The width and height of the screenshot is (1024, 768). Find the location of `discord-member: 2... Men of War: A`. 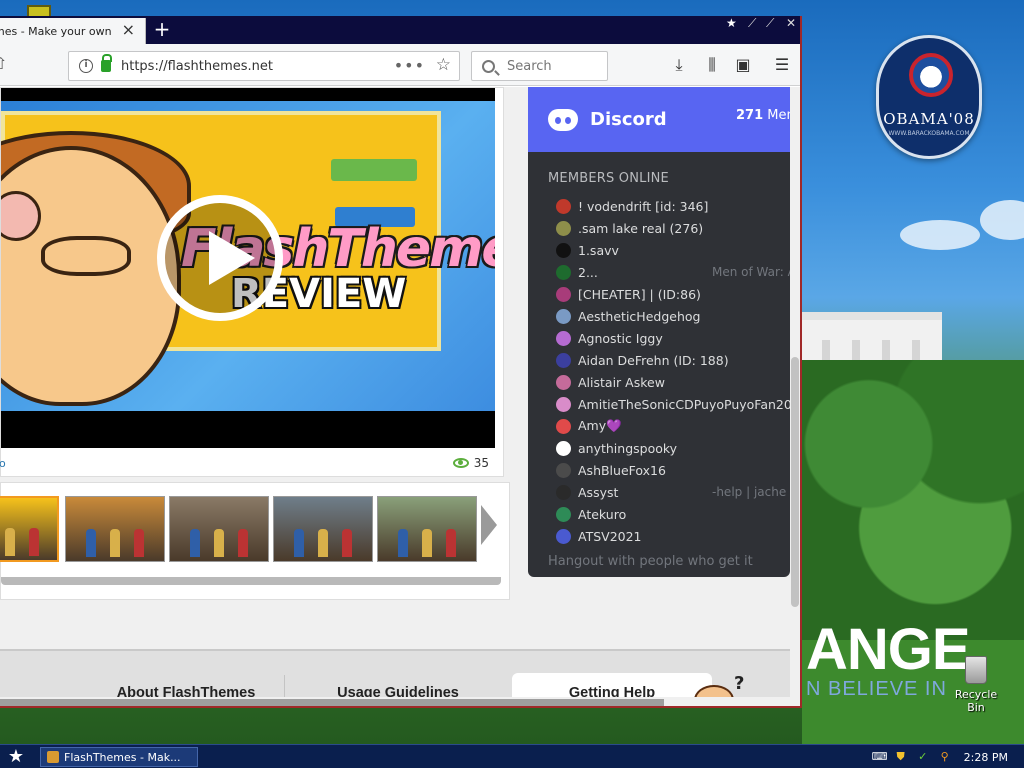

discord-member: 2... Men of War: A is located at coordinates (673, 272).